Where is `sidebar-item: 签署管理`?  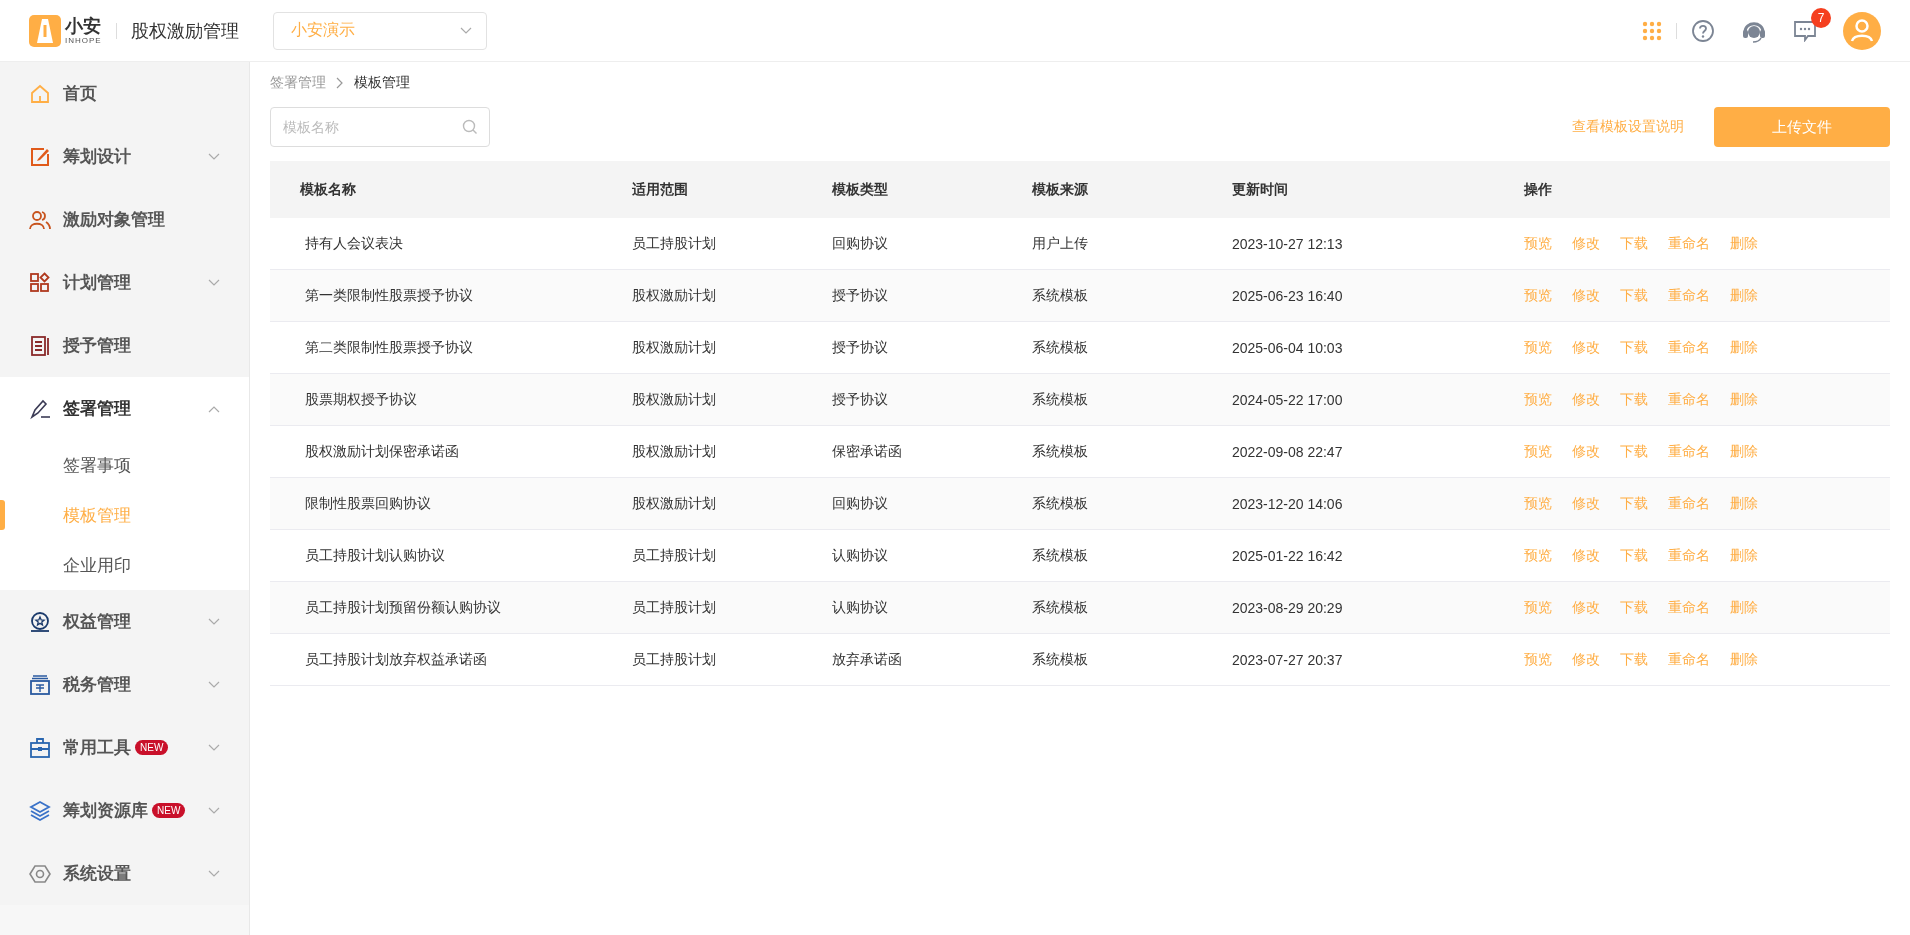 sidebar-item: 签署管理 is located at coordinates (124, 408).